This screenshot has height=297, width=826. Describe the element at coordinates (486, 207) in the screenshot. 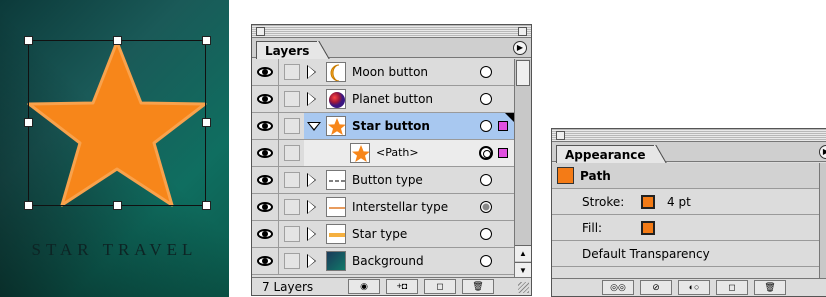

I see `target-circle-filled-icon` at that location.